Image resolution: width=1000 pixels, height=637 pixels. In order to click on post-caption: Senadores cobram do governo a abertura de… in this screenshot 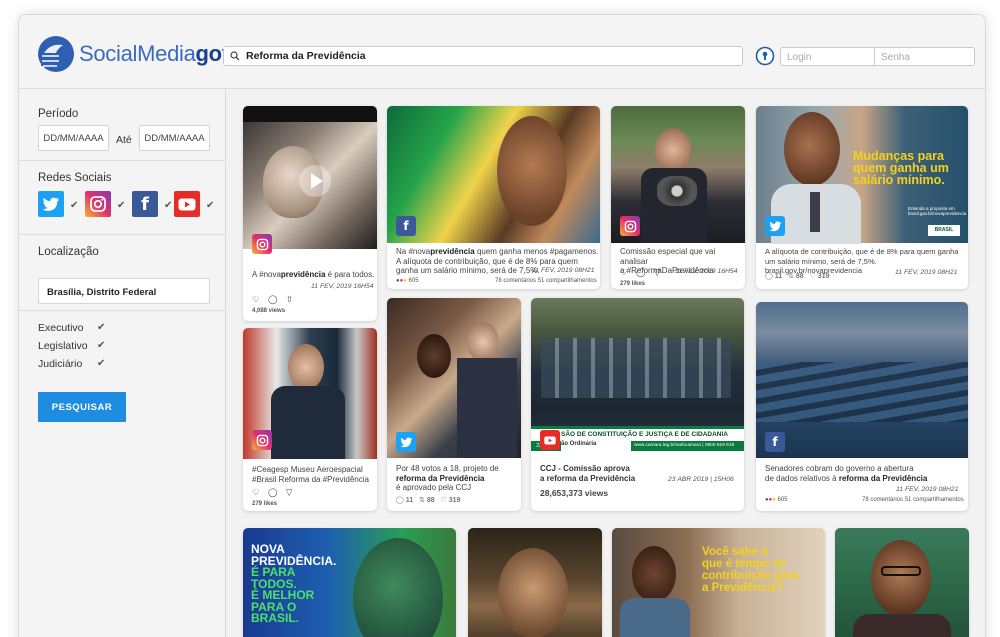, I will do `click(846, 473)`.